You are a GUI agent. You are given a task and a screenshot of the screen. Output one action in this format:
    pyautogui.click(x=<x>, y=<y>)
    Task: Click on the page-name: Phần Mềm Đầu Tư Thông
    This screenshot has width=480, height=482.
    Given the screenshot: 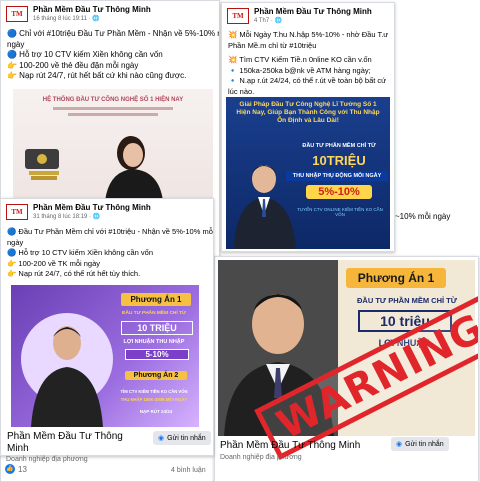 What is the action you would take?
    pyautogui.click(x=65, y=437)
    